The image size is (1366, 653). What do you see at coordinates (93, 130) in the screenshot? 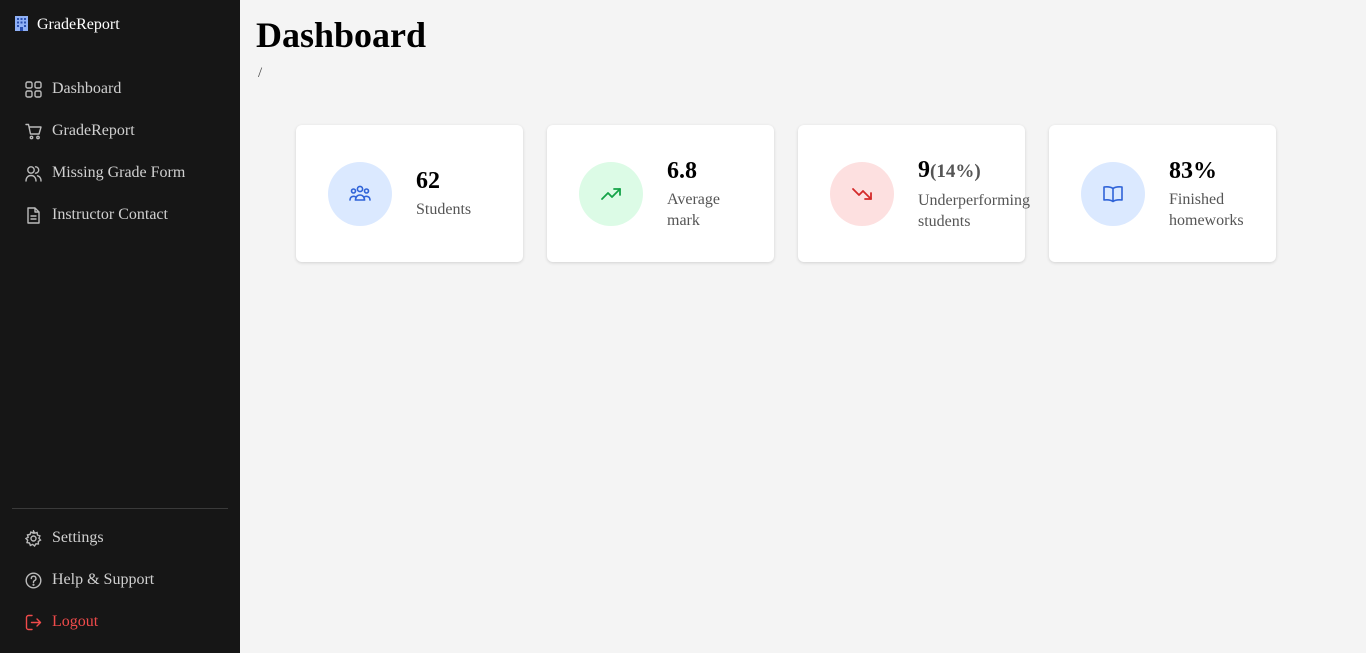
I see `sidebar-item-label: GradeReport` at bounding box center [93, 130].